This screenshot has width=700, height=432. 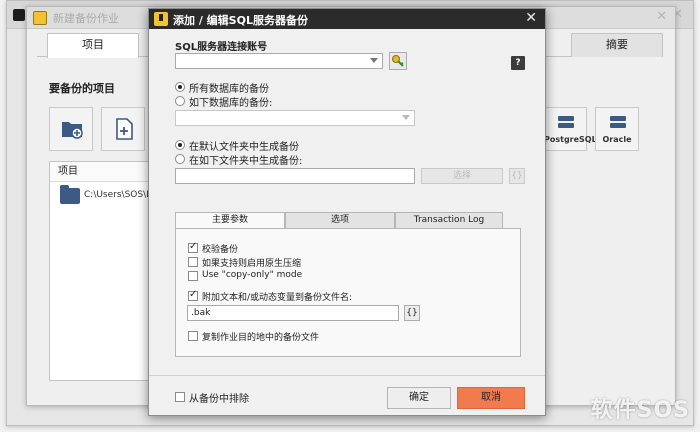 What do you see at coordinates (220, 250) in the screenshot?
I see `verify-backup-label: 校验备份` at bounding box center [220, 250].